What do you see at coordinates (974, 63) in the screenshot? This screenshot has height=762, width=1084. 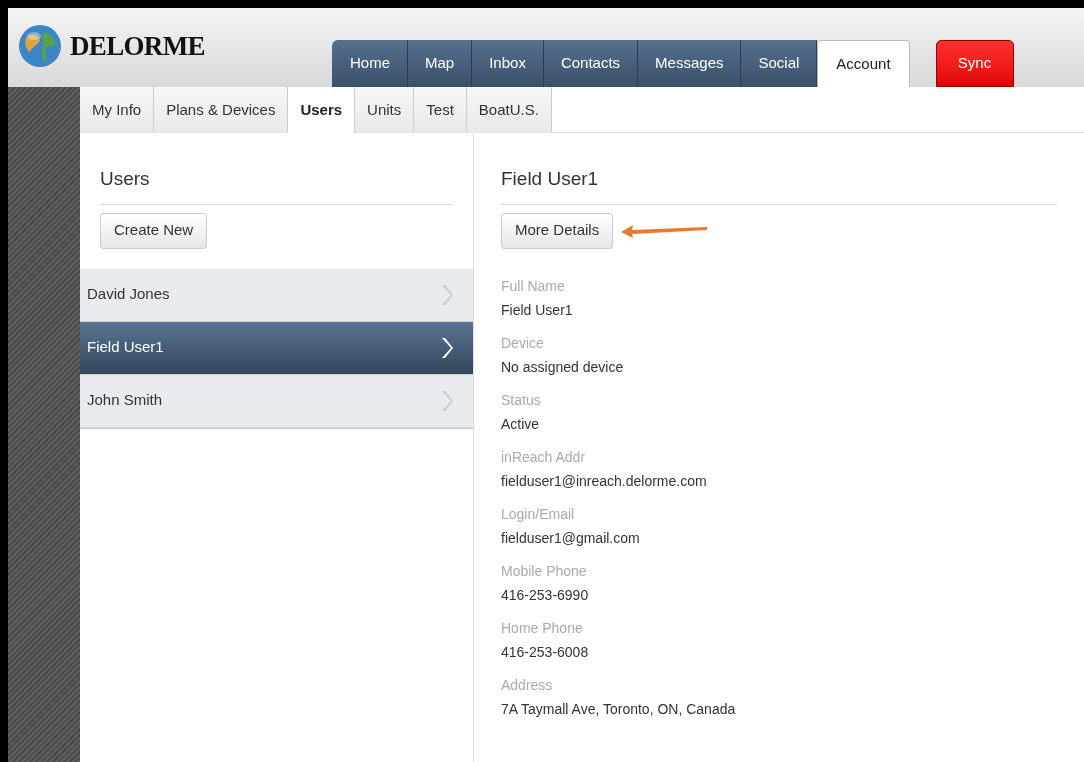 I see `sync-button: Sync` at bounding box center [974, 63].